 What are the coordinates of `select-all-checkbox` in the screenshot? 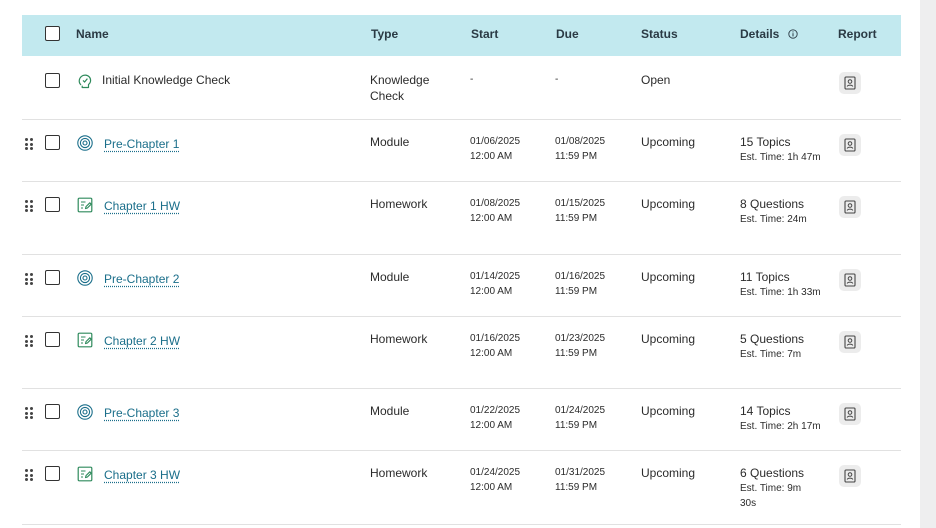 It's located at (52, 33).